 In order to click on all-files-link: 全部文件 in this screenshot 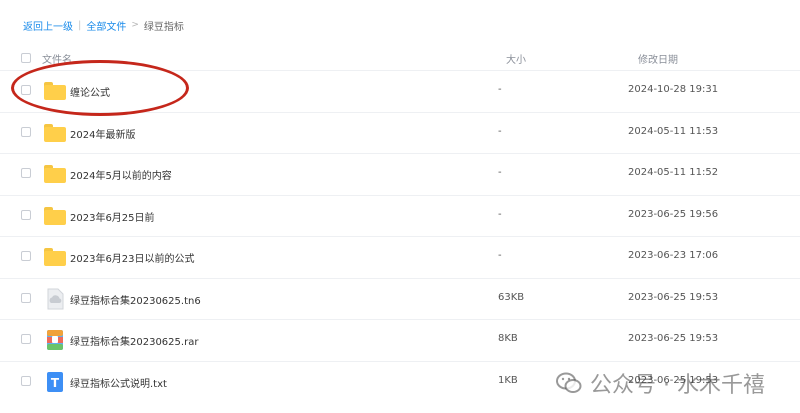, I will do `click(106, 25)`.